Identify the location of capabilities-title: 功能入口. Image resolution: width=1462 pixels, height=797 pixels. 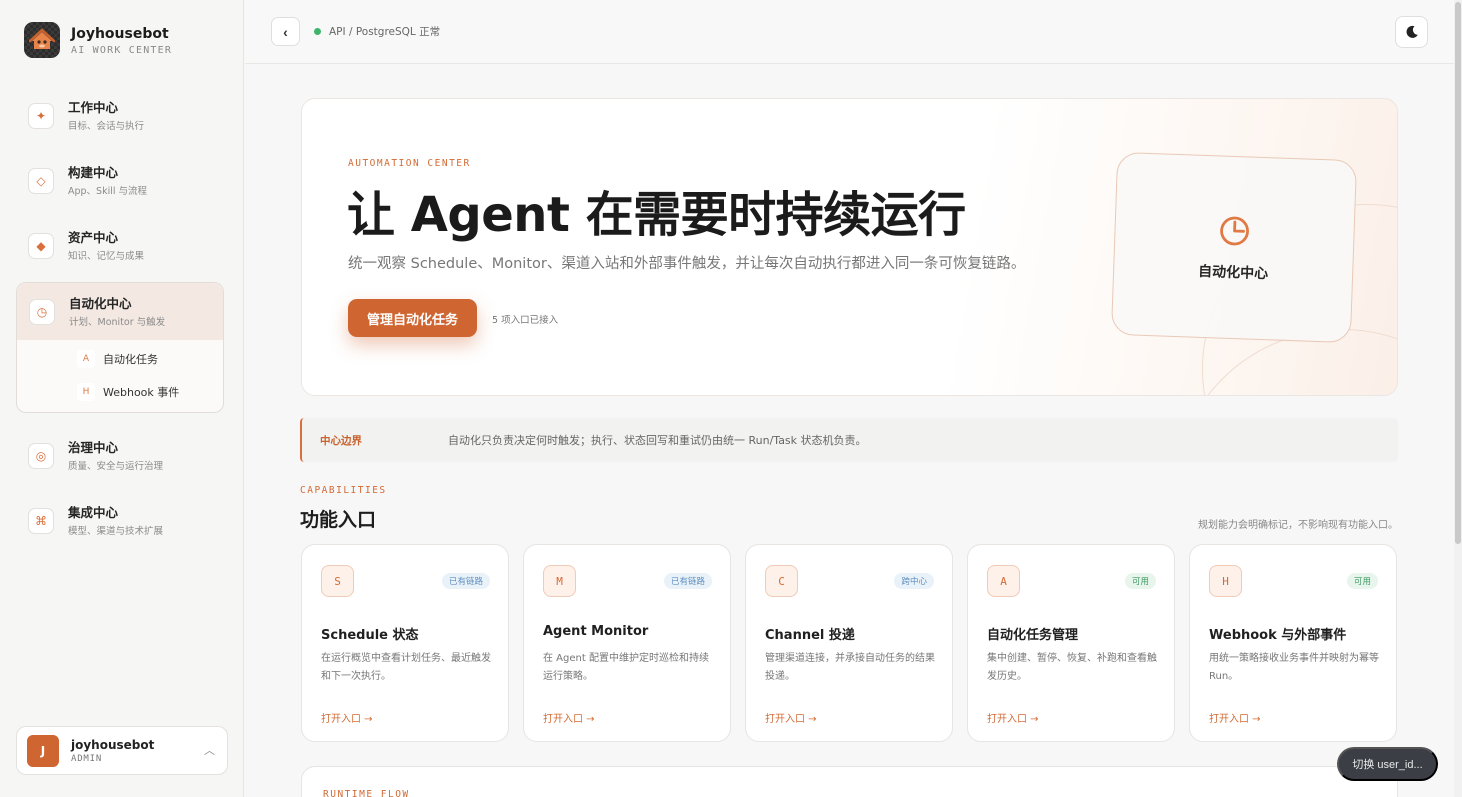
(338, 520).